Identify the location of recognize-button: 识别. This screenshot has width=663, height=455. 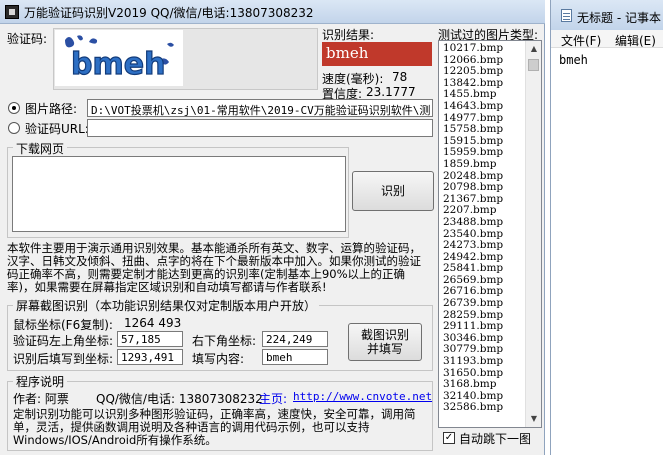
(393, 191).